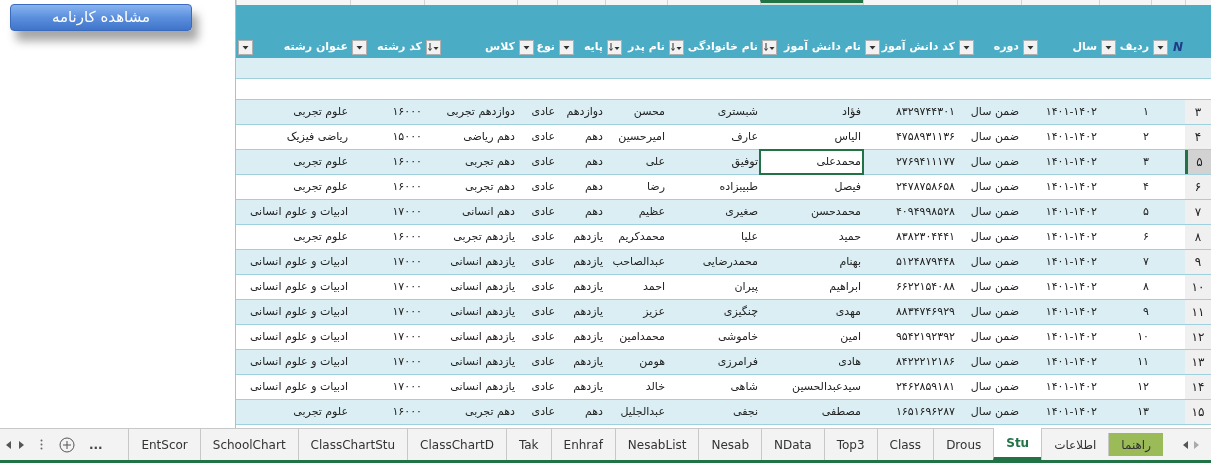 The height and width of the screenshot is (463, 1211). I want to click on table-cell-text: ۱۱, so click(1143, 361).